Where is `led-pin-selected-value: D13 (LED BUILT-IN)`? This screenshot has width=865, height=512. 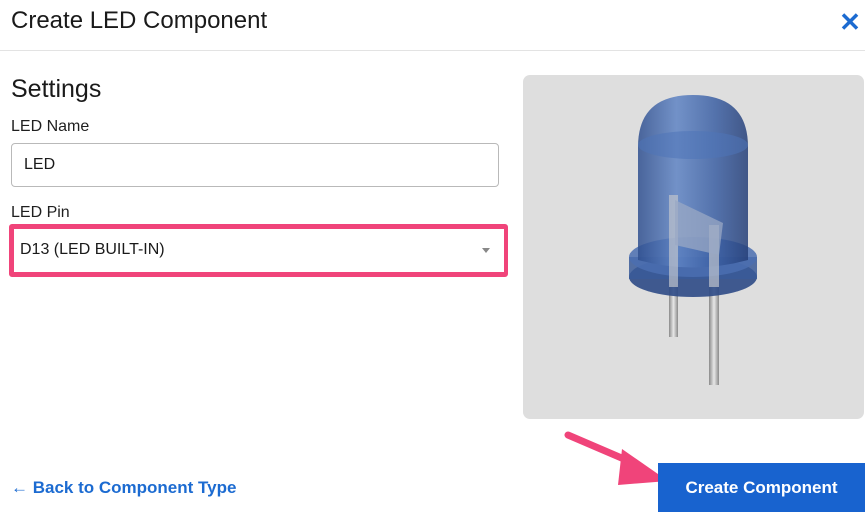
led-pin-selected-value: D13 (LED BUILT-IN) is located at coordinates (92, 249).